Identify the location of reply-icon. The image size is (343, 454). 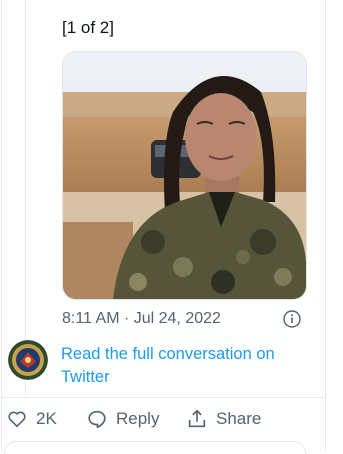
(97, 419).